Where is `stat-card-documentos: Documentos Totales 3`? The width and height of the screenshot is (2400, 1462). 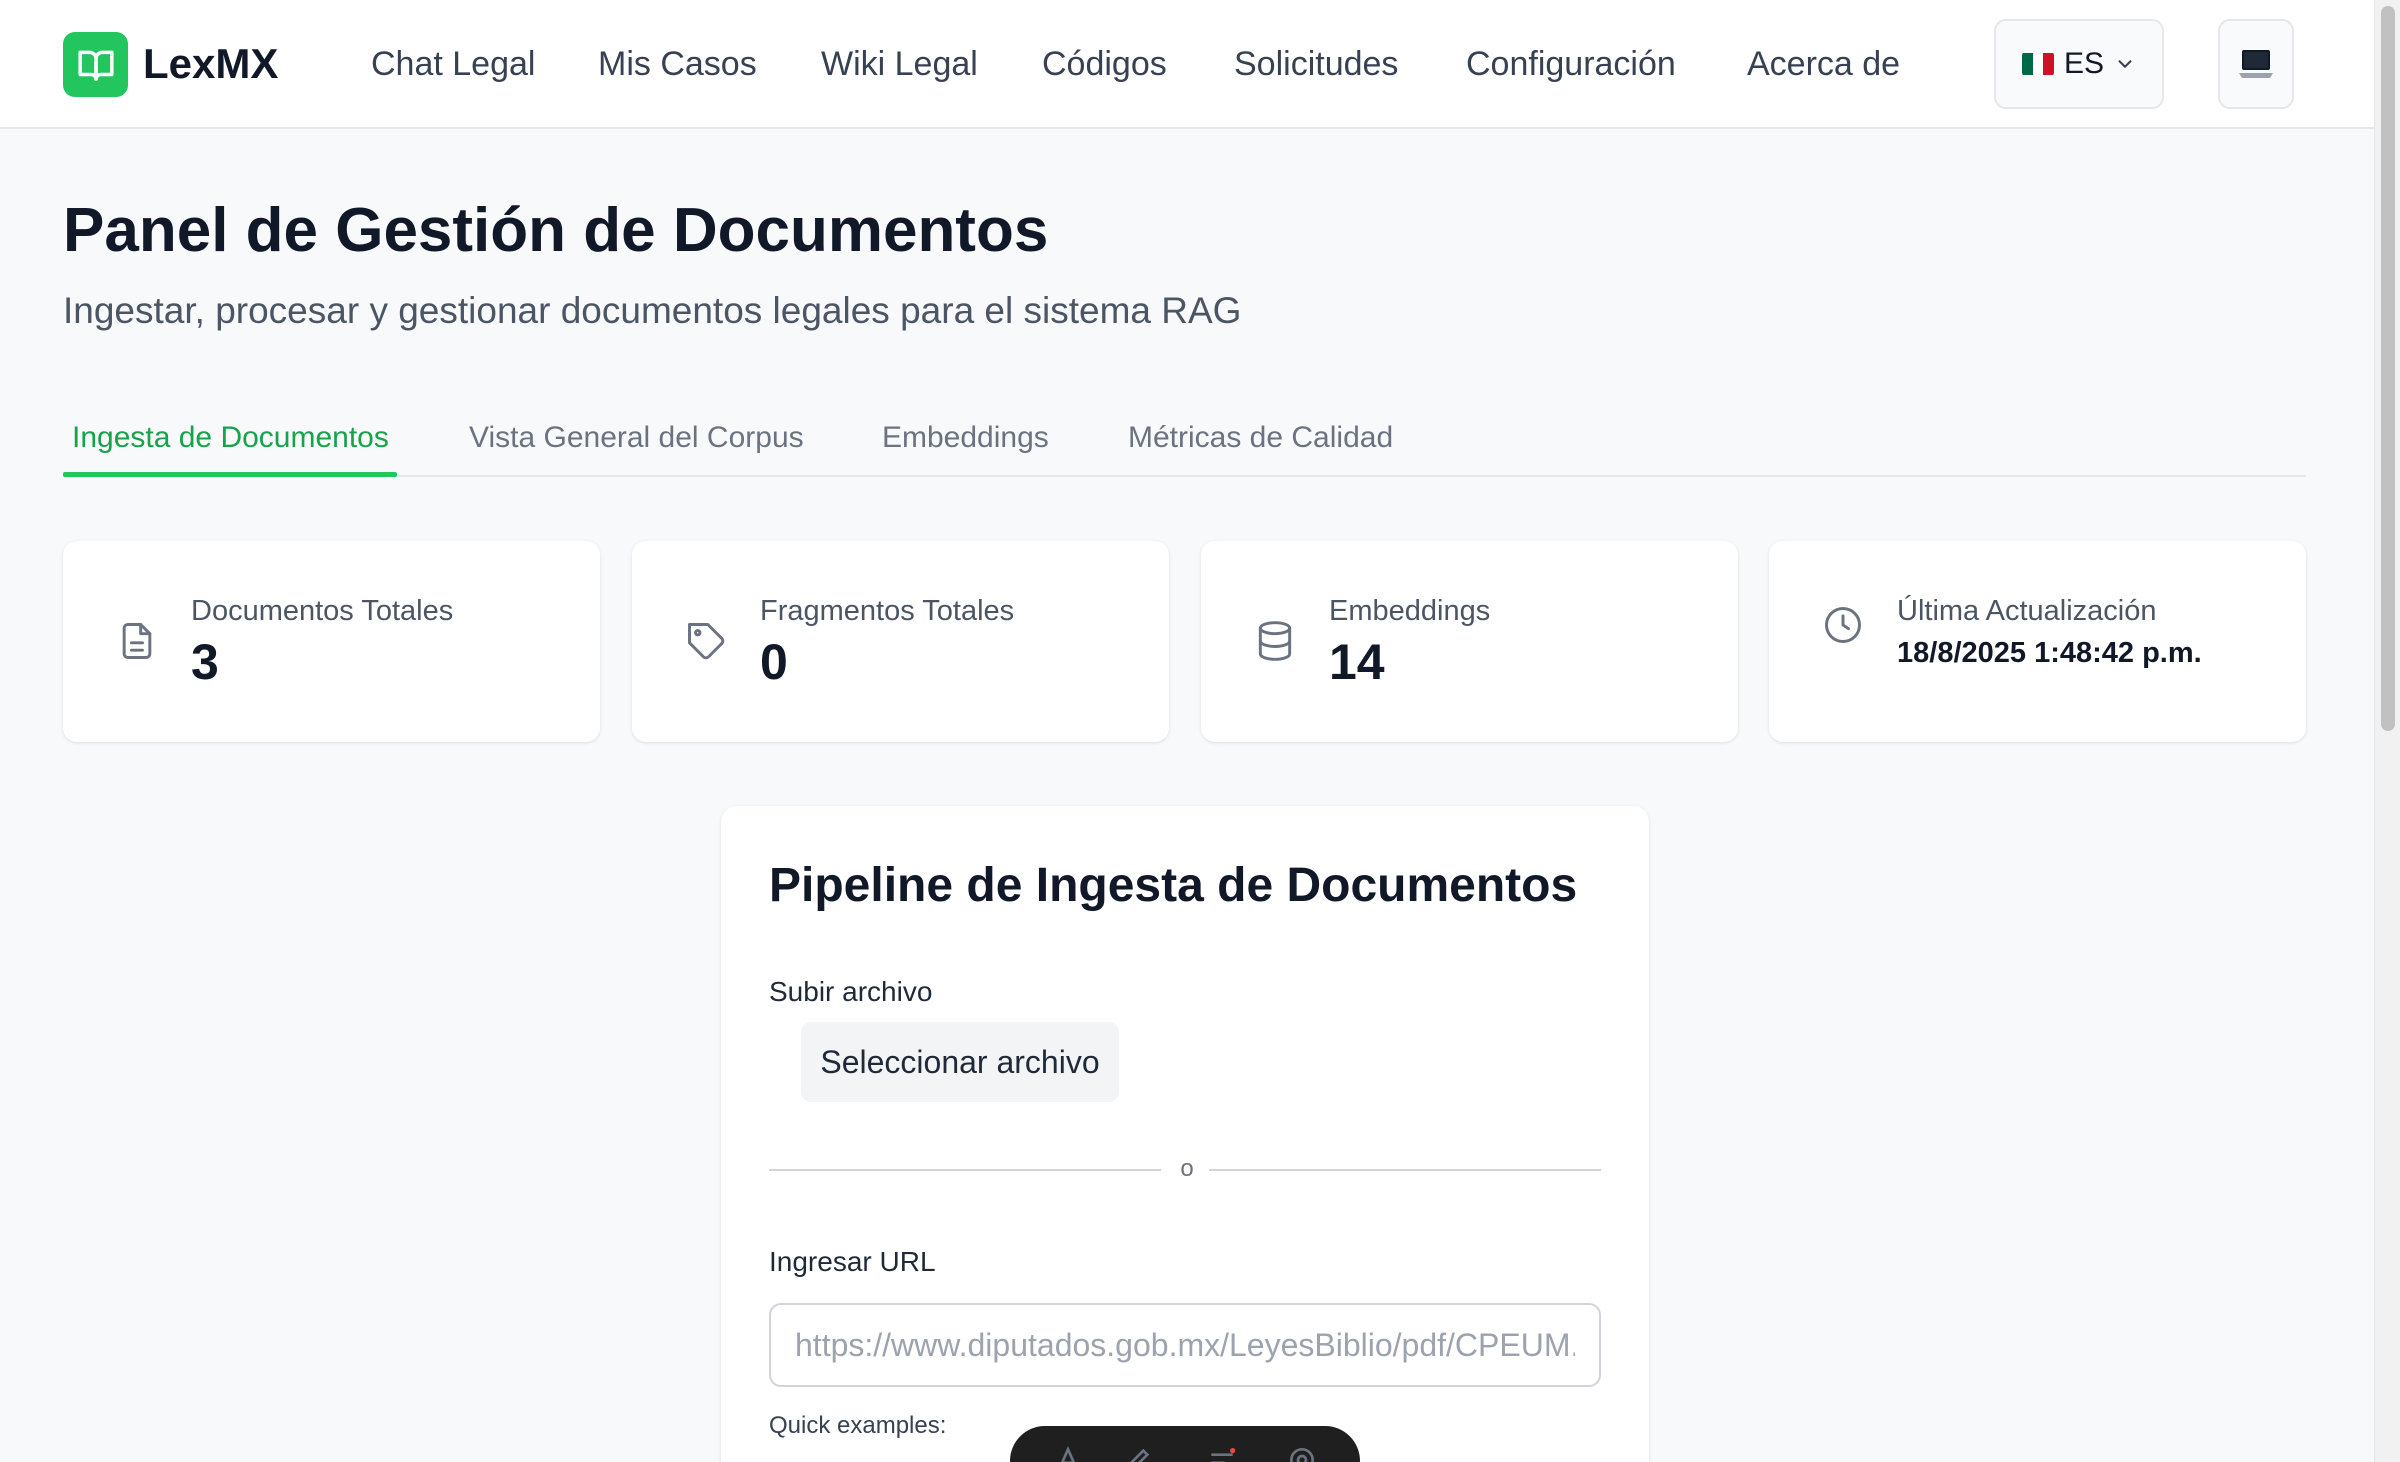 stat-card-documentos: Documentos Totales 3 is located at coordinates (331, 641).